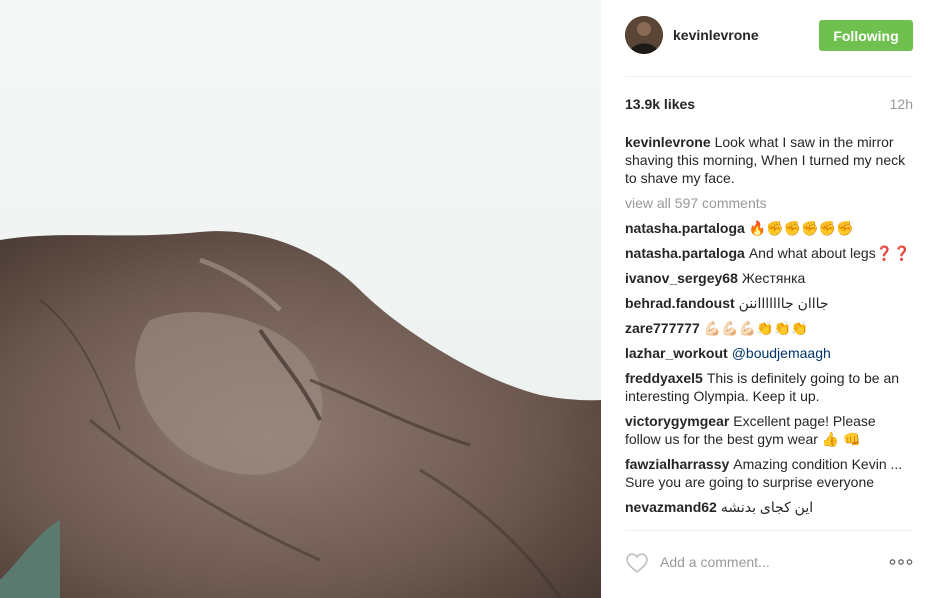  What do you see at coordinates (716, 35) in the screenshot?
I see `post-username: kevinlevrone` at bounding box center [716, 35].